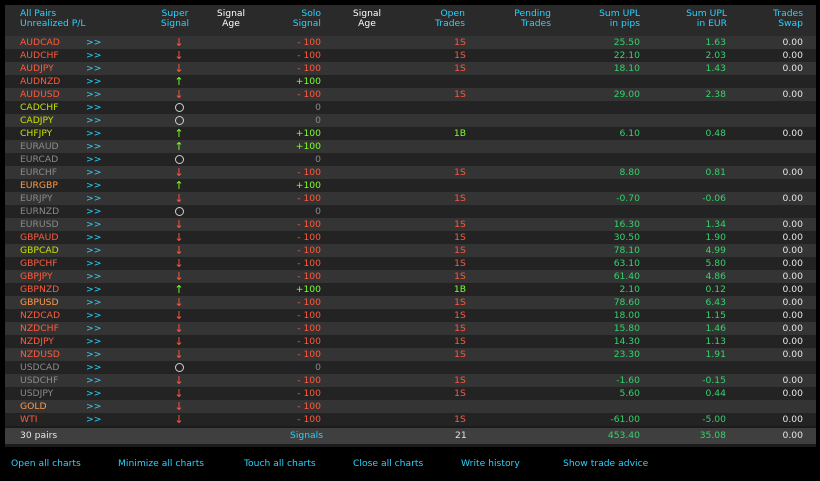 The width and height of the screenshot is (820, 481). What do you see at coordinates (490, 463) in the screenshot?
I see `write-history-link: Write history` at bounding box center [490, 463].